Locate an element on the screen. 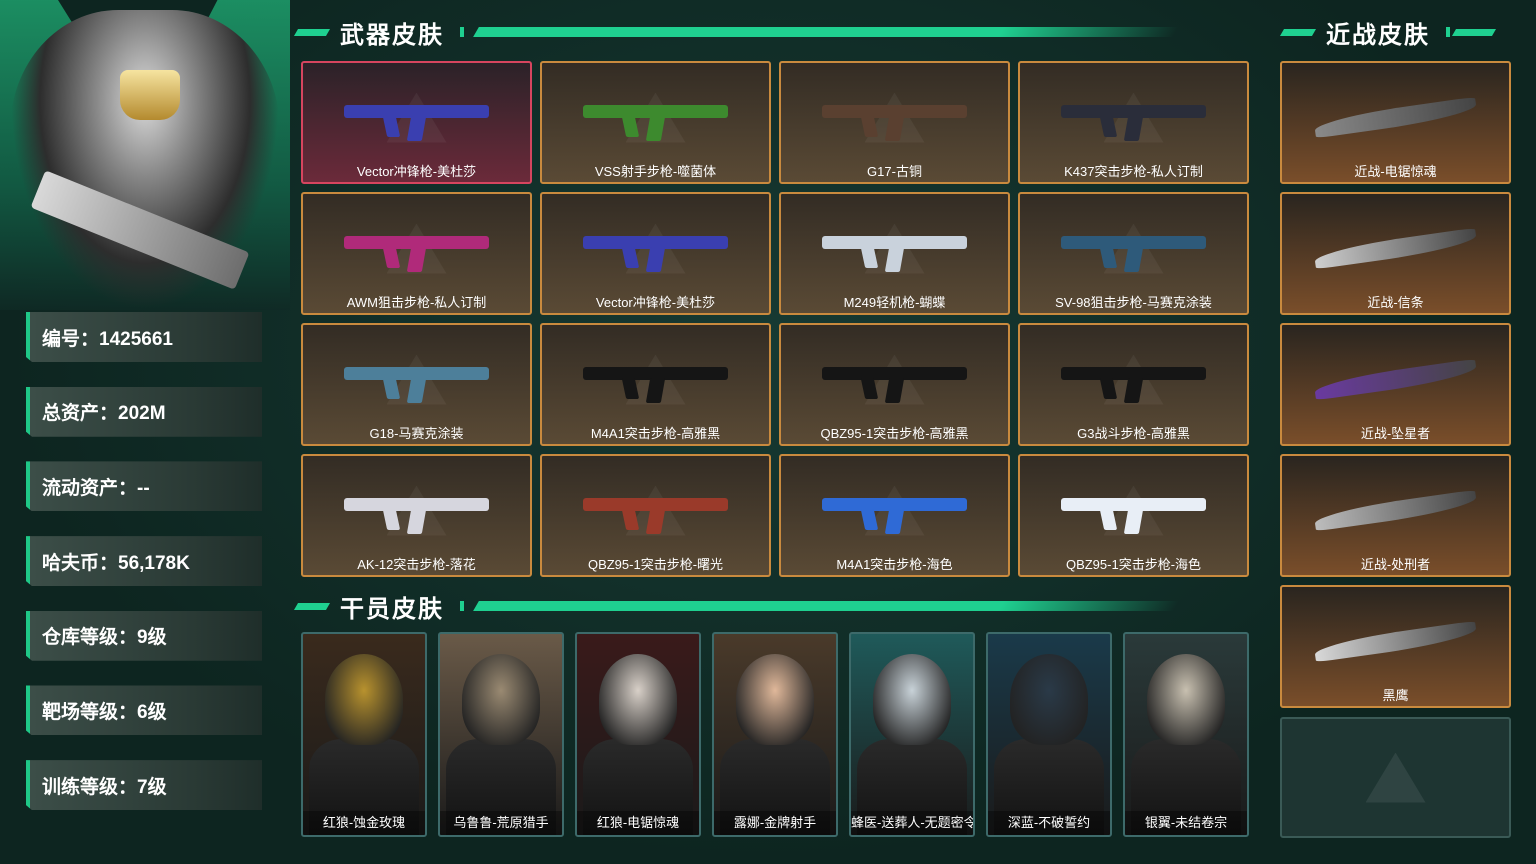 The height and width of the screenshot is (864, 1536). operator-name: 深蓝-不破誓约 is located at coordinates (1049, 823).